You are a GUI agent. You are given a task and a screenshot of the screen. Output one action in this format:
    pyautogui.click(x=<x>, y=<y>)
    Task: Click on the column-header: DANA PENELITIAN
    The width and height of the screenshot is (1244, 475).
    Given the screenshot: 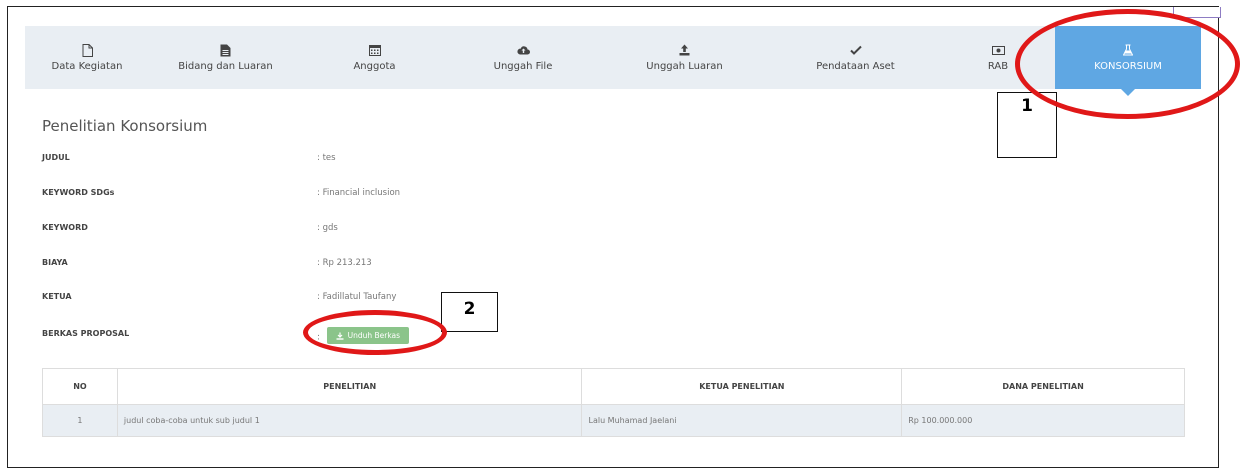 What is the action you would take?
    pyautogui.click(x=1043, y=386)
    